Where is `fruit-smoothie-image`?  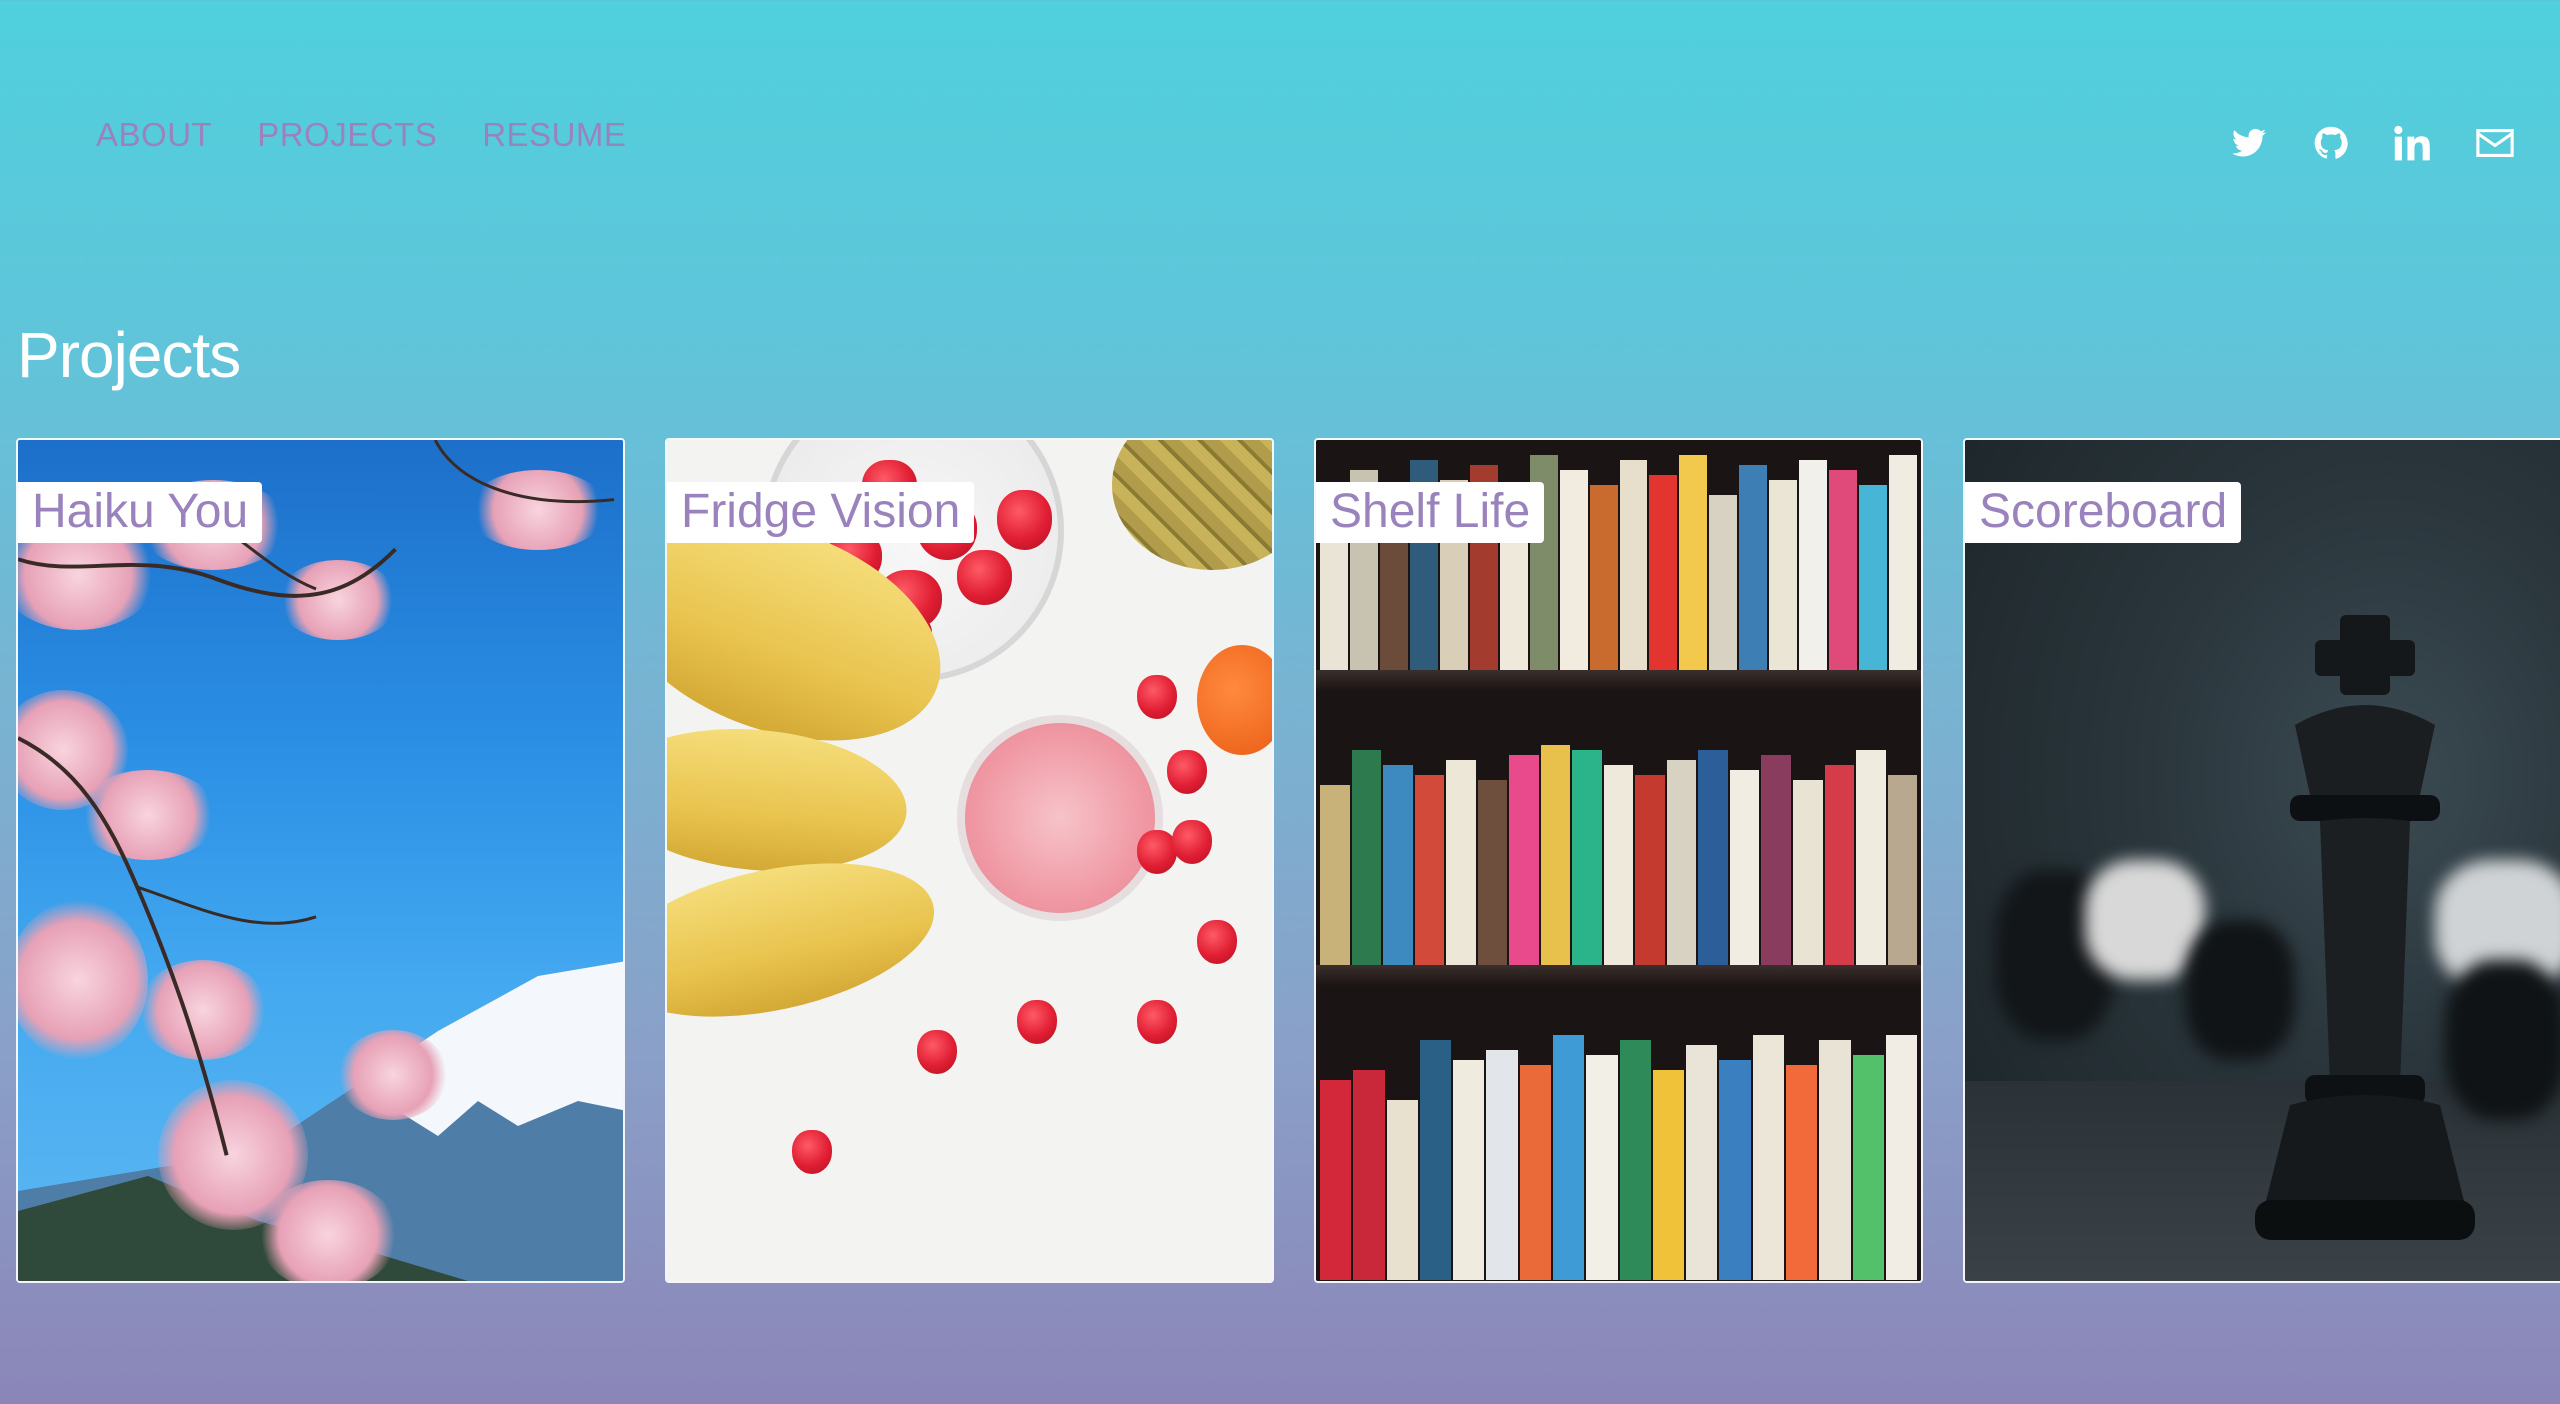 fruit-smoothie-image is located at coordinates (969, 860).